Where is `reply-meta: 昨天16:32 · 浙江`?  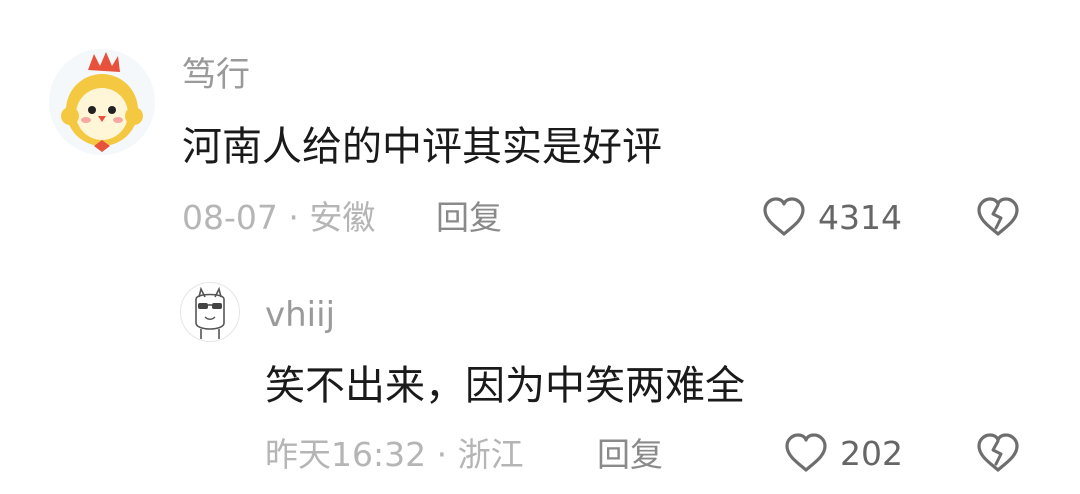 reply-meta: 昨天16:32 · 浙江 is located at coordinates (394, 454).